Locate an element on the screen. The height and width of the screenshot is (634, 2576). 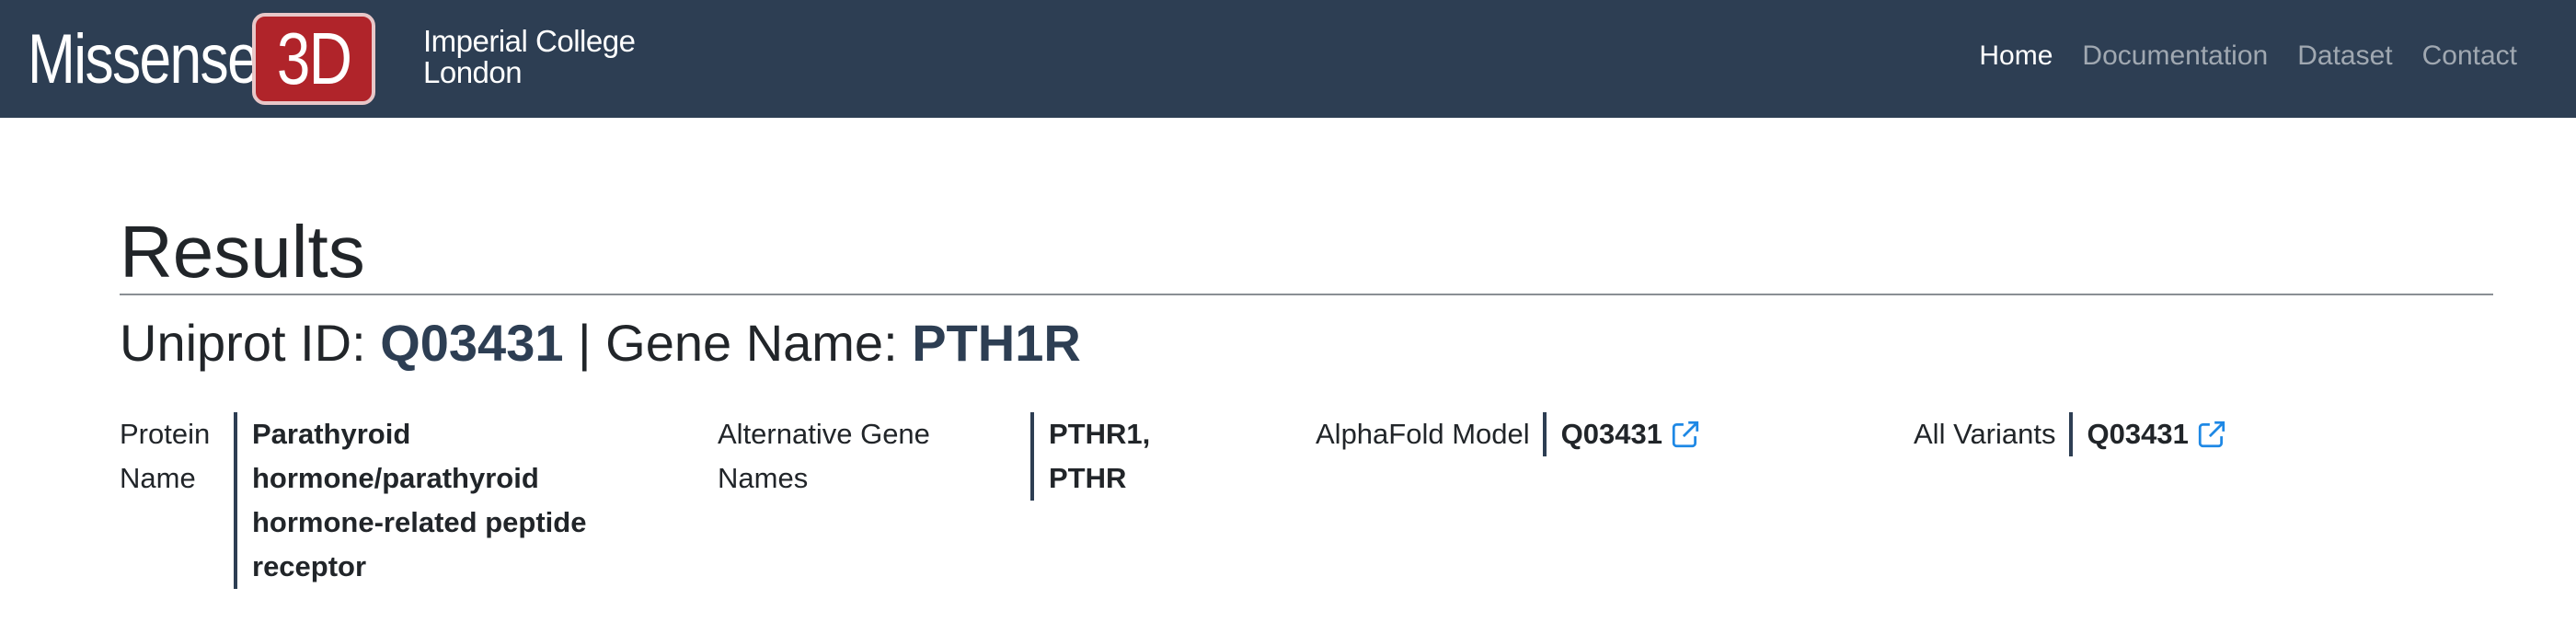
nav-dataset-link: Dataset is located at coordinates (2345, 56).